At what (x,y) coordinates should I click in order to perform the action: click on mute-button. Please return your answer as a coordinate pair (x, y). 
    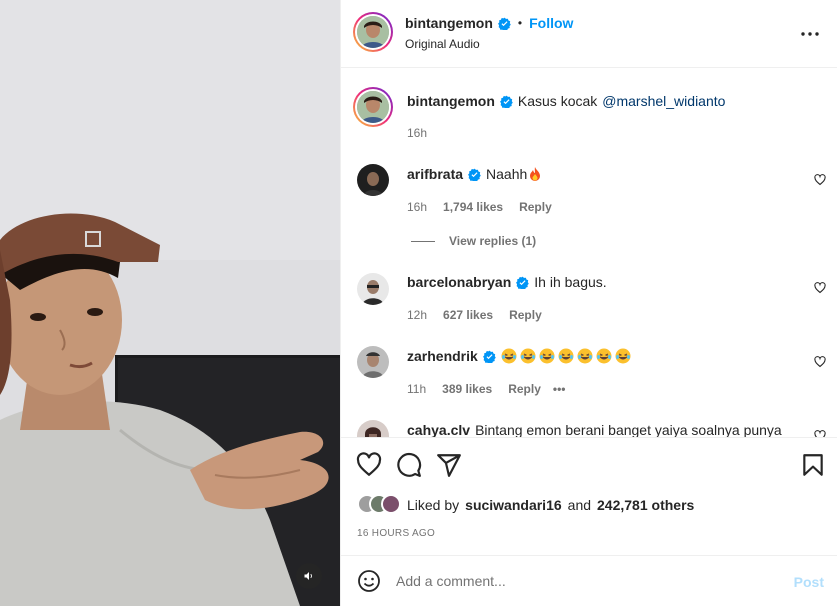
    Looking at the image, I should click on (309, 576).